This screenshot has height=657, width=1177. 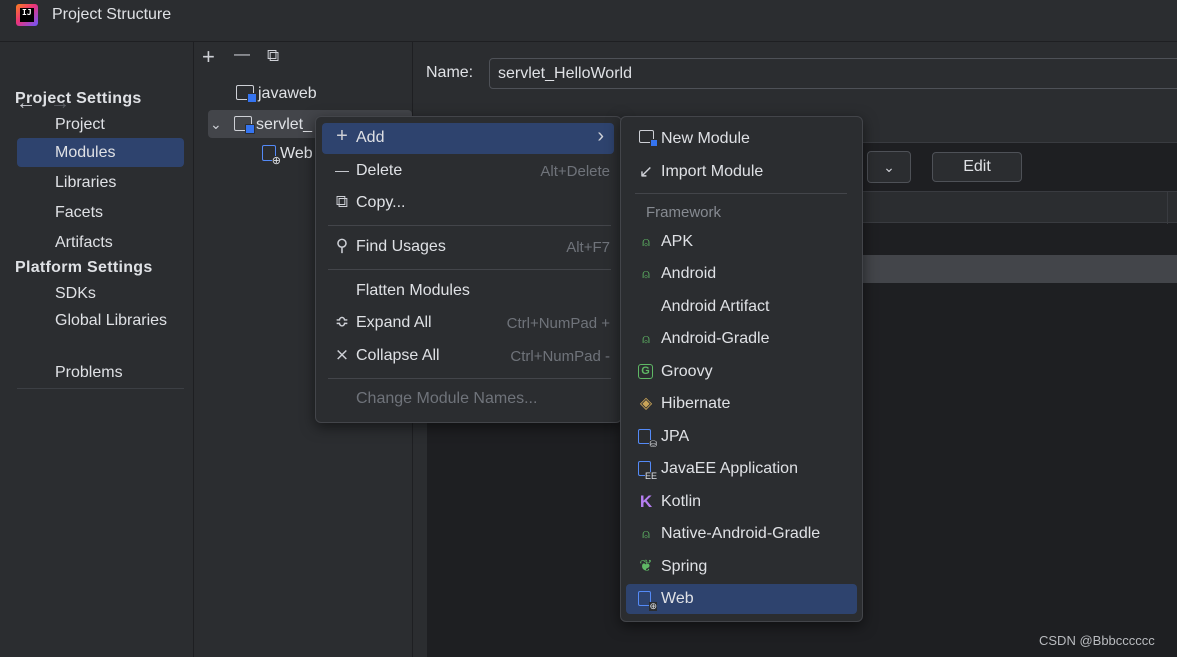 I want to click on javaee-icon: EE, so click(x=647, y=471).